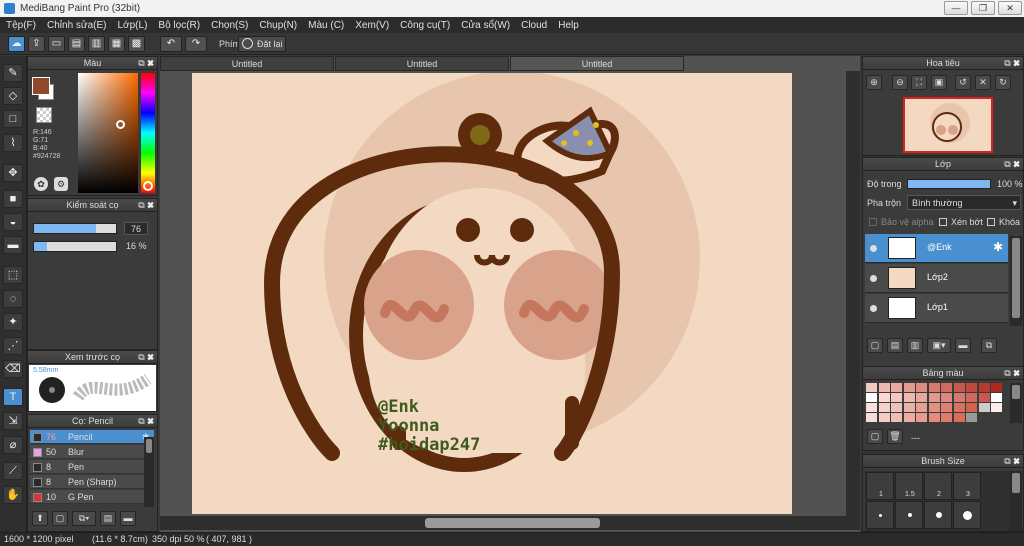 This screenshot has height=546, width=1024. What do you see at coordinates (895, 345) in the screenshot?
I see `new-halftone-layer-icon: ▤` at bounding box center [895, 345].